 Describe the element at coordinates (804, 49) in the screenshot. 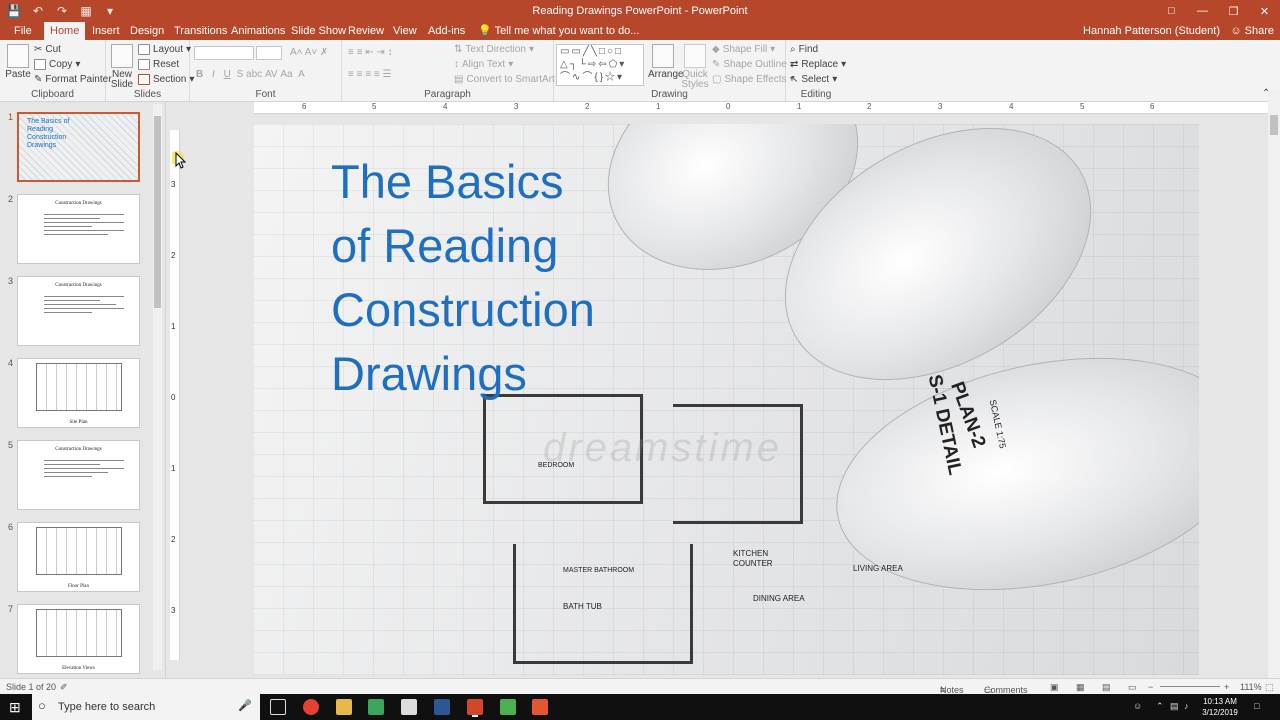

I see `find-button: ⌕ Find` at that location.